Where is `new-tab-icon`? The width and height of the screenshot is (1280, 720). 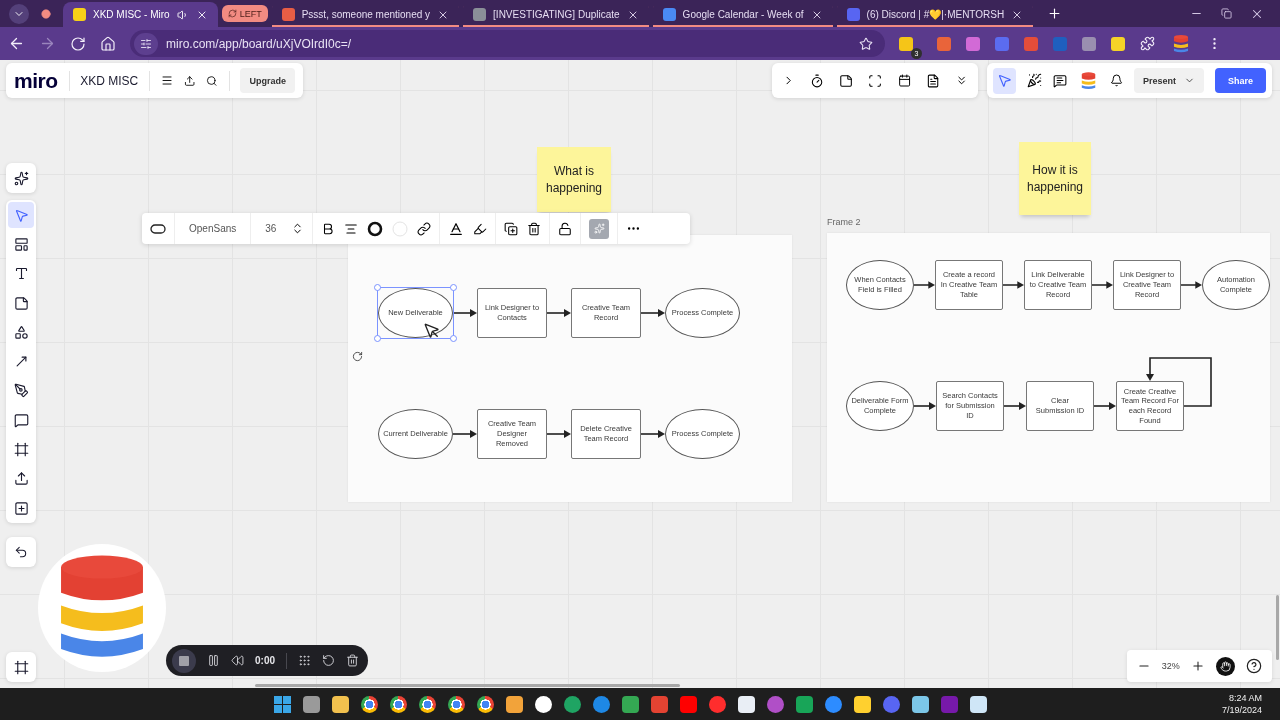 new-tab-icon is located at coordinates (1055, 13).